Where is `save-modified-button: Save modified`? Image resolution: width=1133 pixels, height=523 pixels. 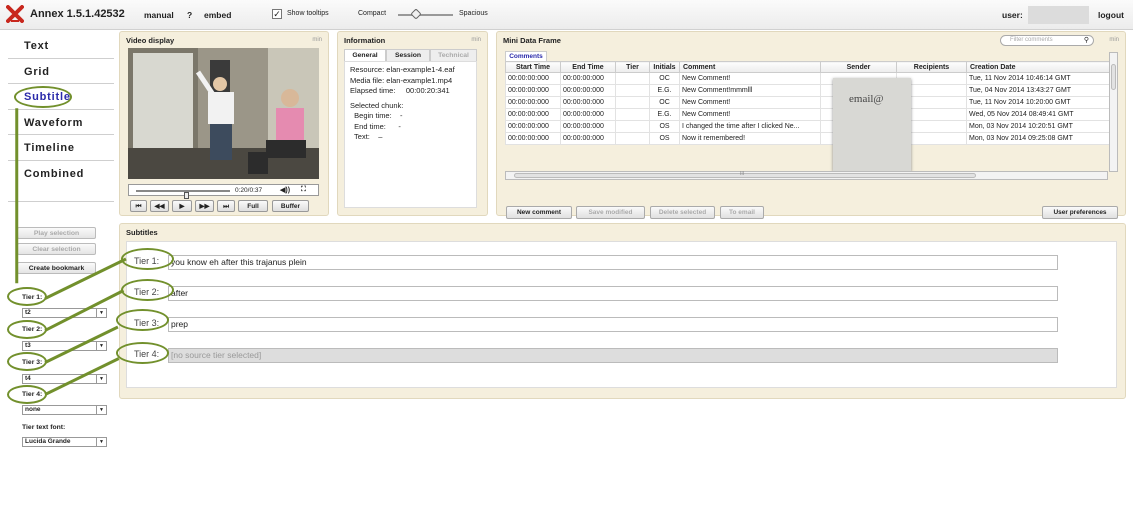 save-modified-button: Save modified is located at coordinates (610, 212).